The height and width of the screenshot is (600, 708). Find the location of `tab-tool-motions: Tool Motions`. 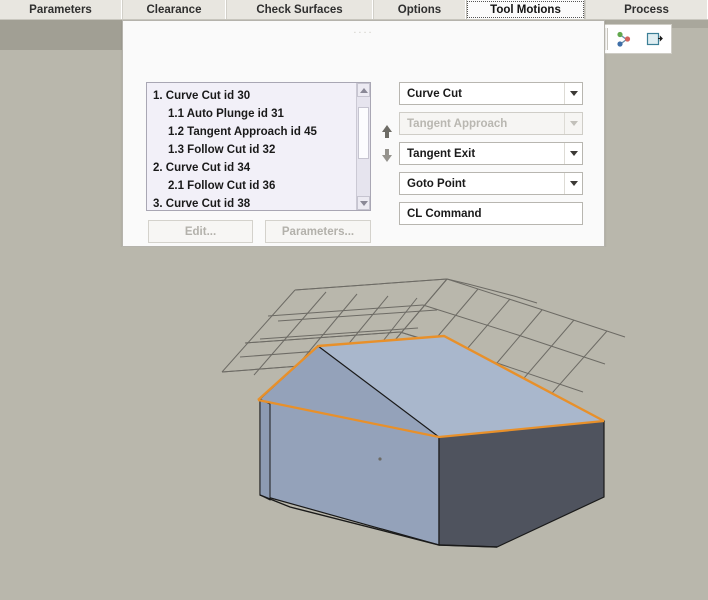

tab-tool-motions: Tool Motions is located at coordinates (525, 9).